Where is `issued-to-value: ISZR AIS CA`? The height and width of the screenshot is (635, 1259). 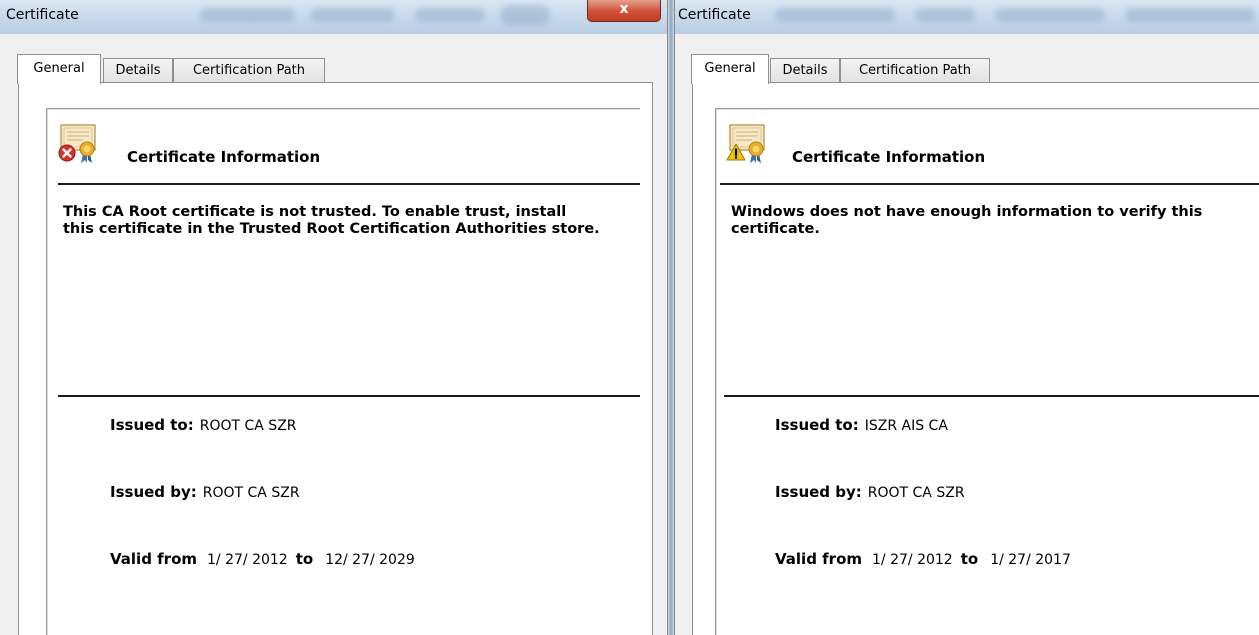
issued-to-value: ISZR AIS CA is located at coordinates (906, 426).